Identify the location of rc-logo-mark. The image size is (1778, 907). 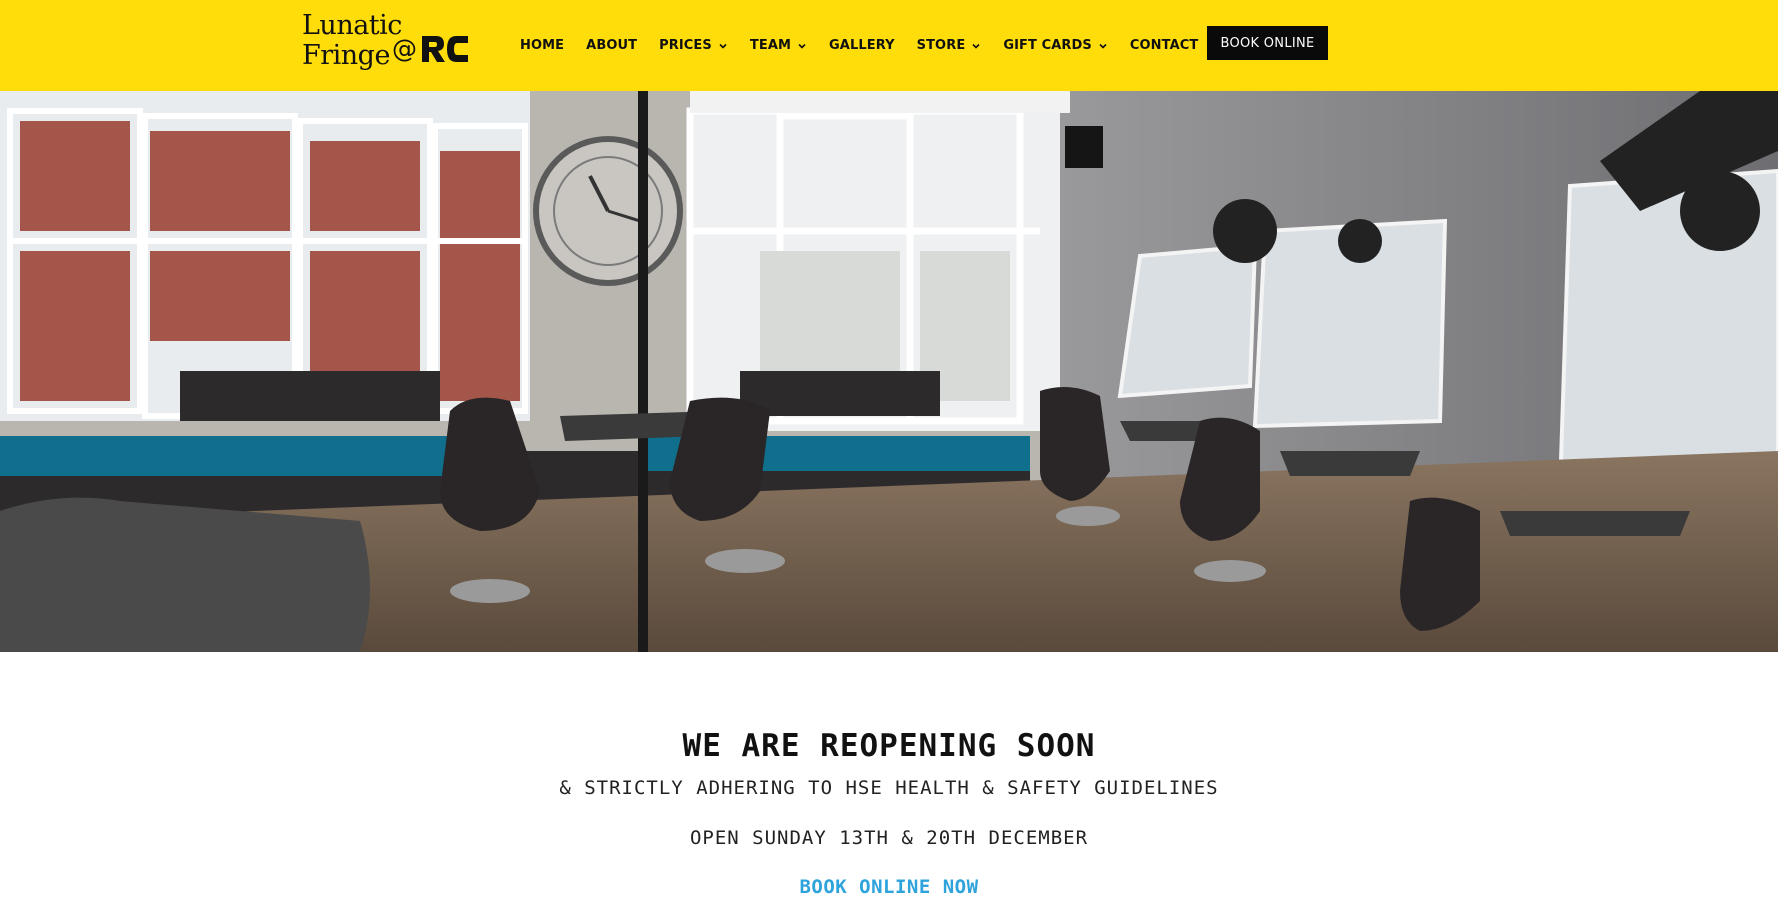
(445, 49).